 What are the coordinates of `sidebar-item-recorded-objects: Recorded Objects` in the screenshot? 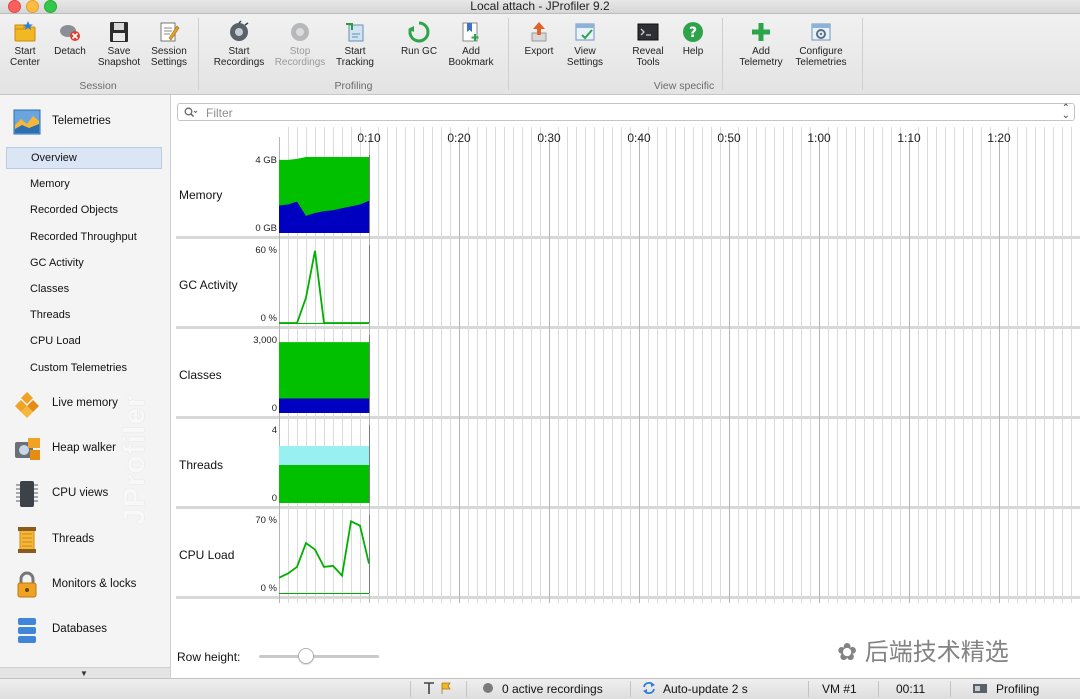 It's located at (84, 210).